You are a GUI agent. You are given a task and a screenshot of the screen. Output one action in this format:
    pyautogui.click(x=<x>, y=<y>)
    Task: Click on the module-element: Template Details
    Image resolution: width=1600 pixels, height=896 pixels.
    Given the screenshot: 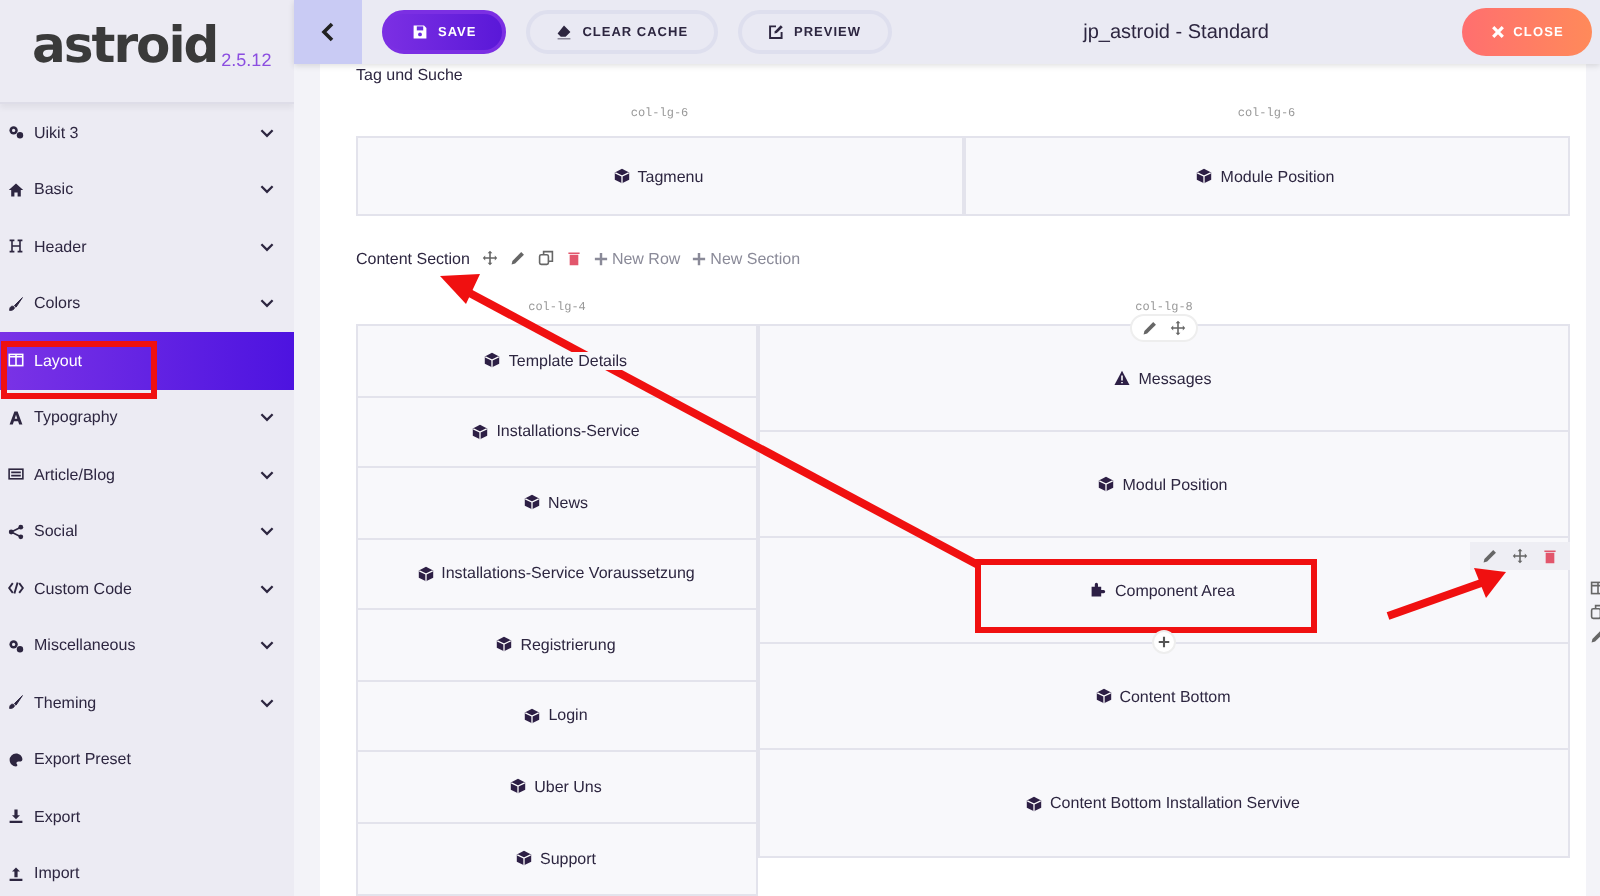 What is the action you would take?
    pyautogui.click(x=557, y=361)
    